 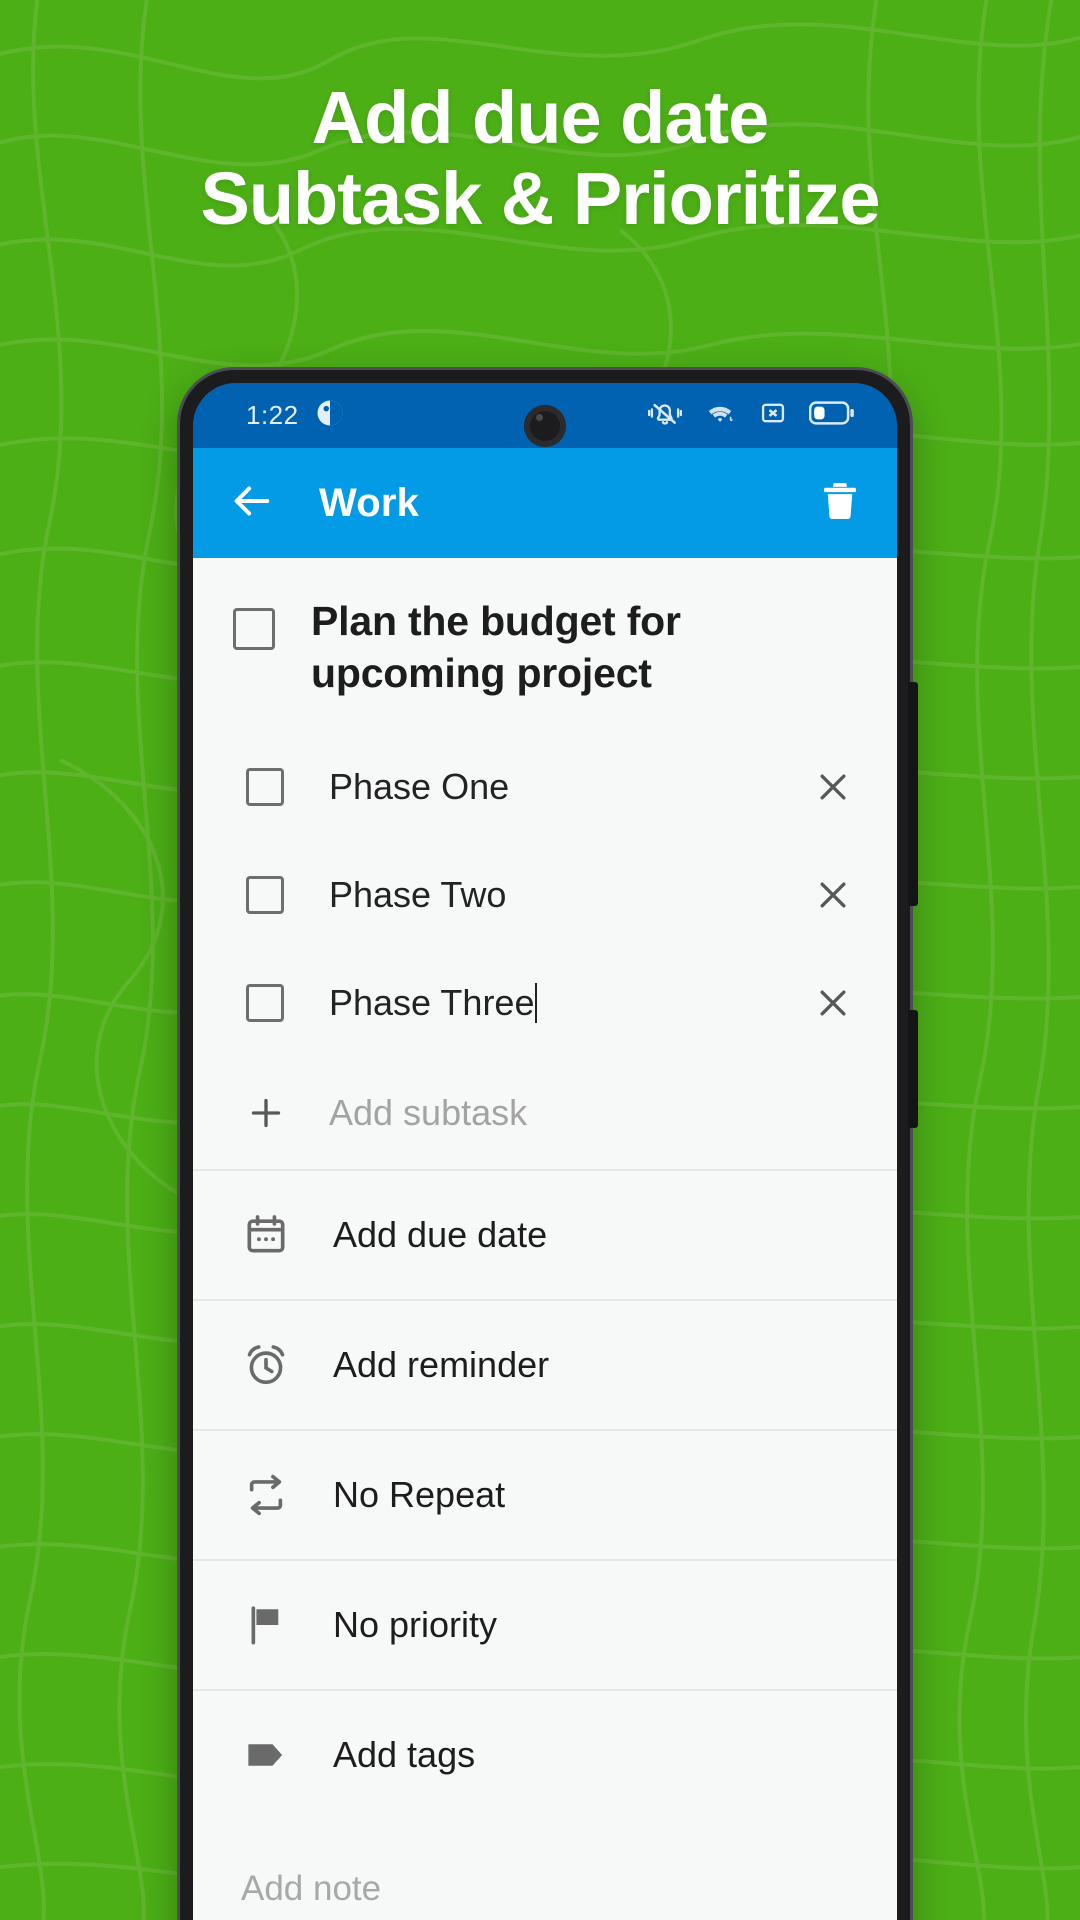 What do you see at coordinates (545, 426) in the screenshot?
I see `front-camera-punch-hole` at bounding box center [545, 426].